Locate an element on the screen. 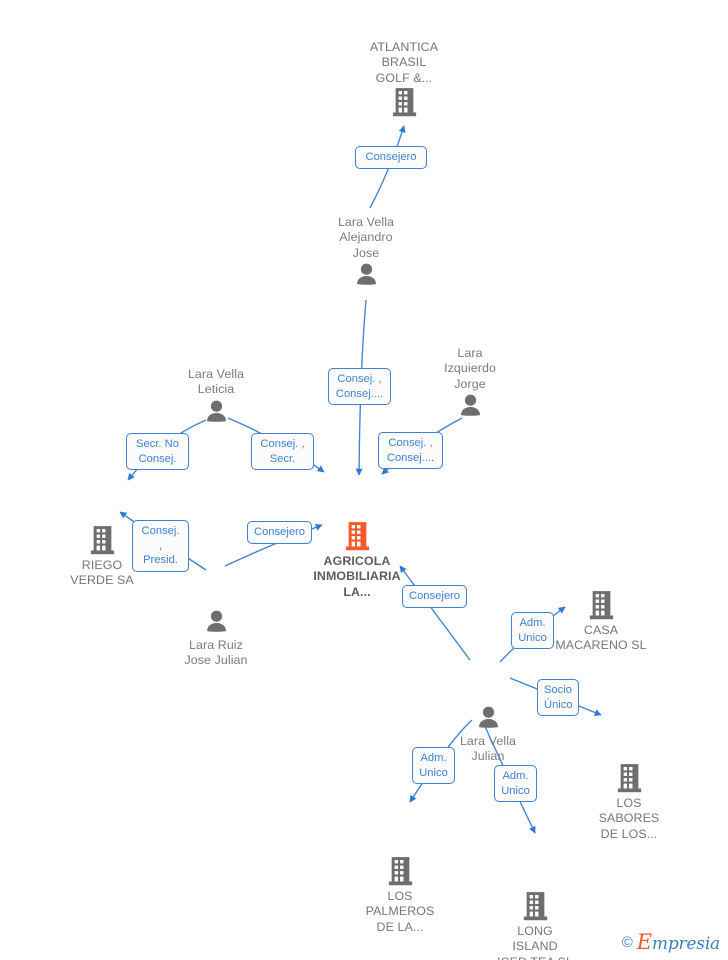  graph-node-alejandro: Lara Vella Alejandro Jose is located at coordinates (366, 252).